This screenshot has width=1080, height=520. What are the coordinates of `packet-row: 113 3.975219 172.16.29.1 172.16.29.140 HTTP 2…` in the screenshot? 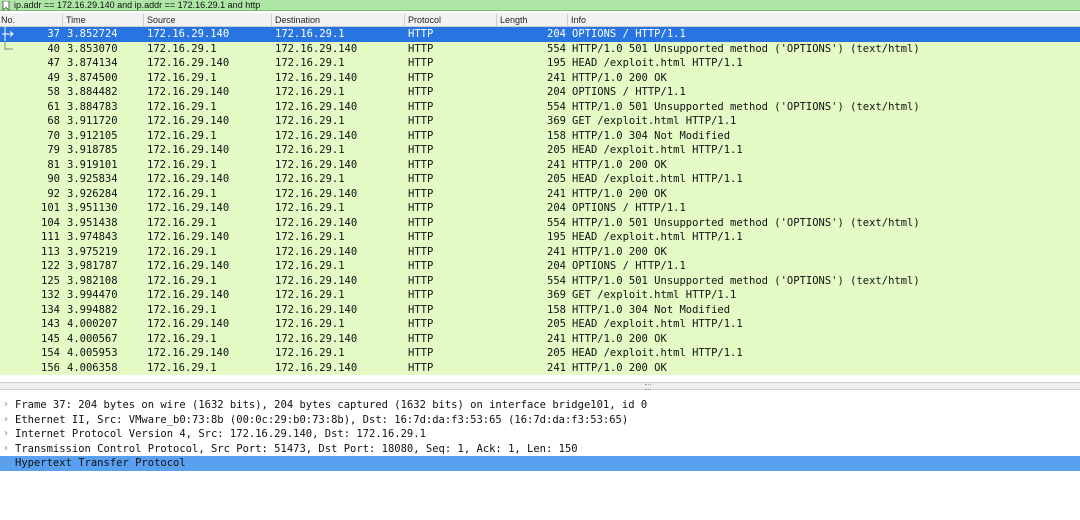 It's located at (540, 251).